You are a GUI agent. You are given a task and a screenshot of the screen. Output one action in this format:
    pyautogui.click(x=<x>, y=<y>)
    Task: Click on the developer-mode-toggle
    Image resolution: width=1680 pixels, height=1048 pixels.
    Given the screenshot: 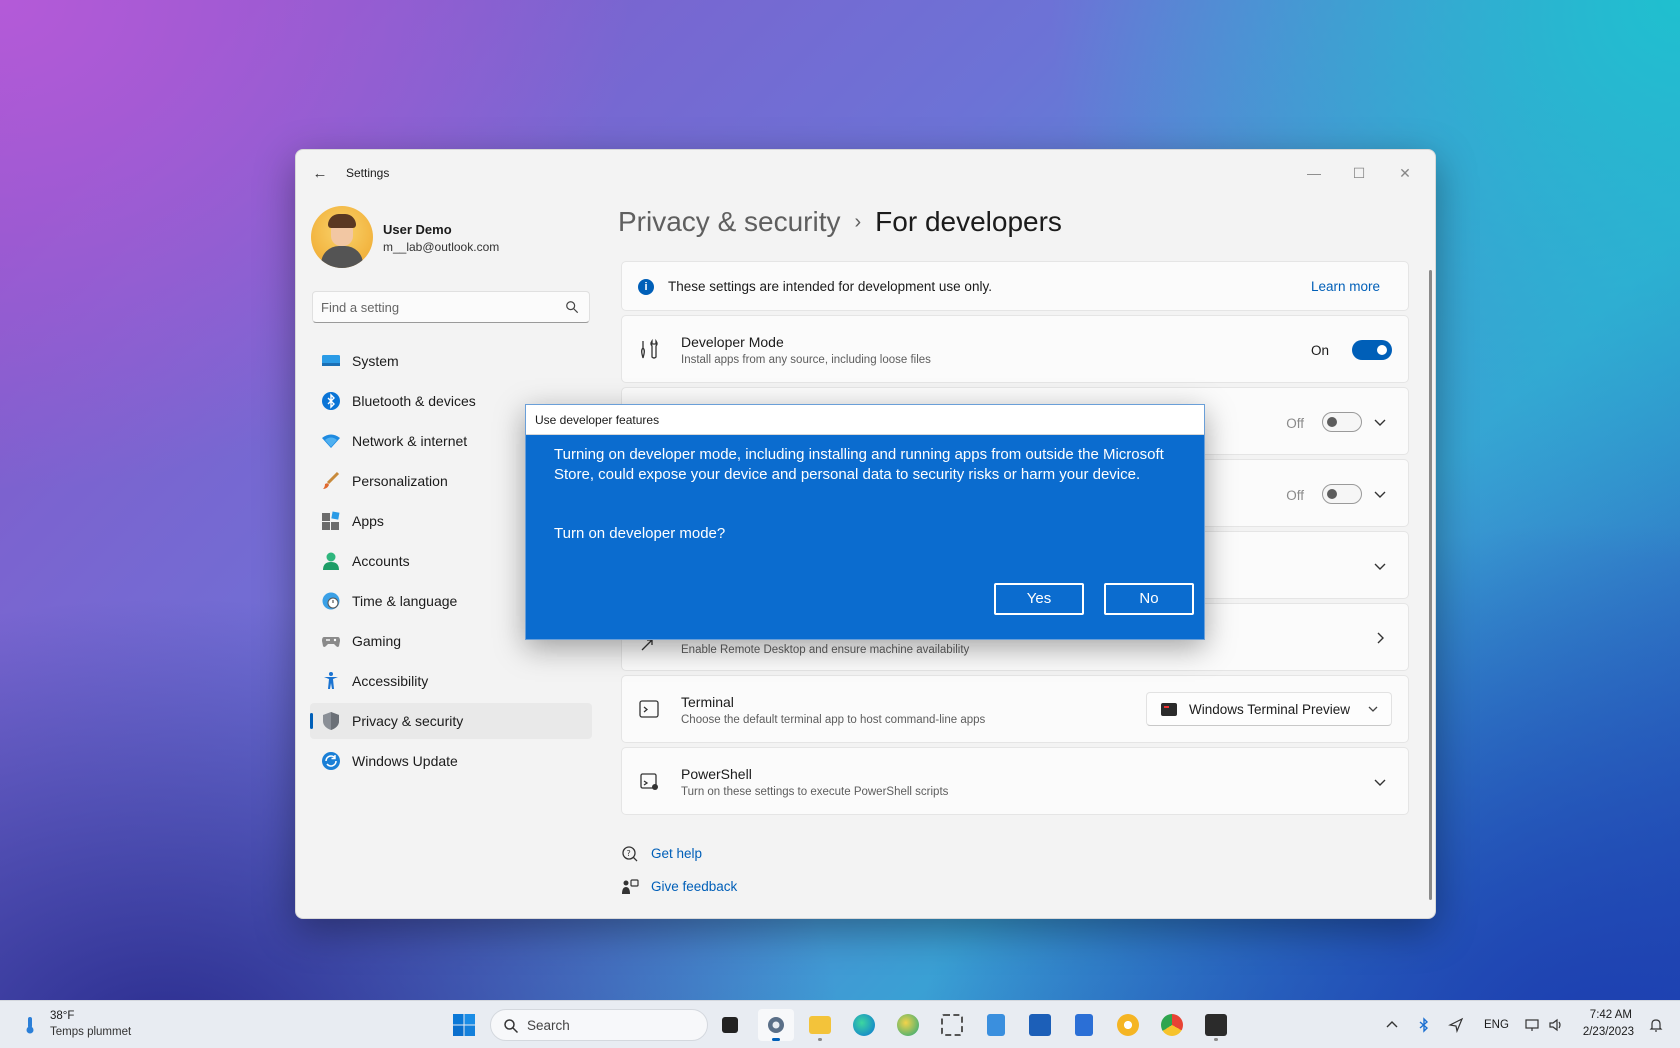 What is the action you would take?
    pyautogui.click(x=1372, y=350)
    